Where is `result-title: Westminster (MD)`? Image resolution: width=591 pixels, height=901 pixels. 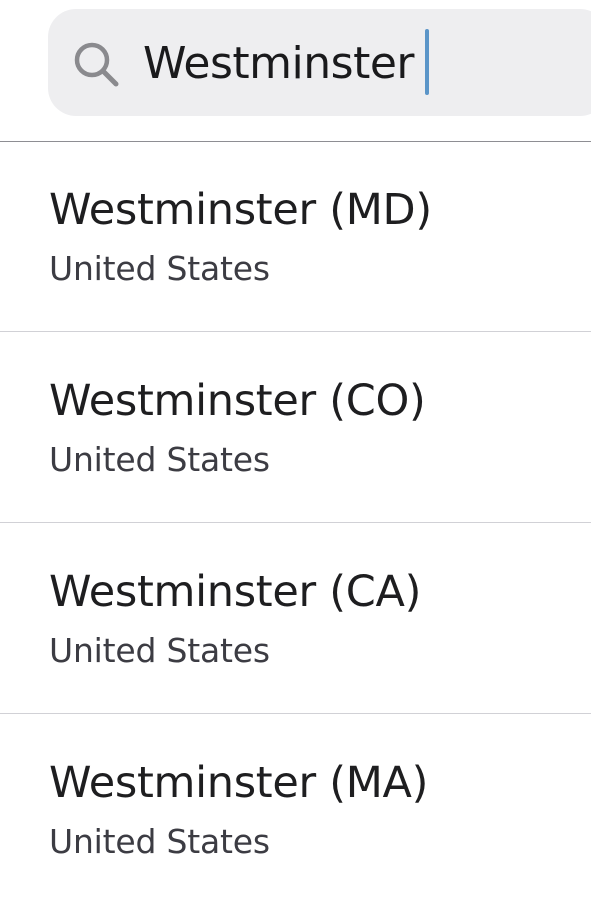 result-title: Westminster (MD) is located at coordinates (240, 210).